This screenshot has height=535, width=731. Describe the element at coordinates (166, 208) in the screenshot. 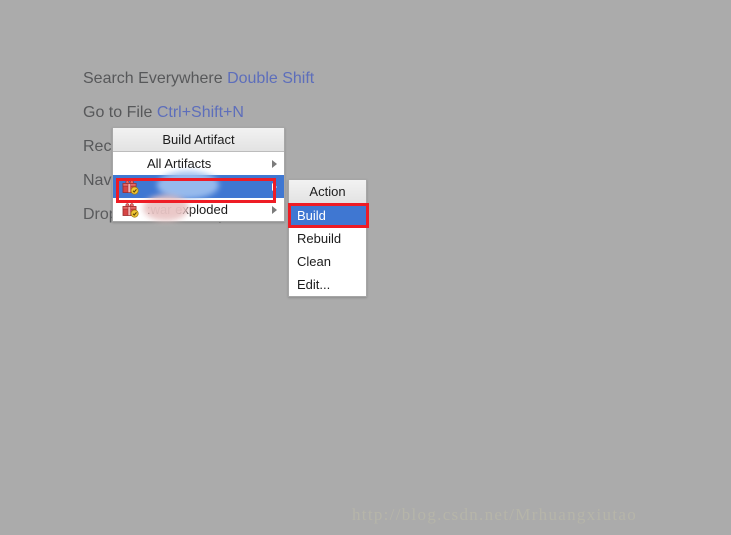

I see `redacted-artifact-name-blur` at that location.